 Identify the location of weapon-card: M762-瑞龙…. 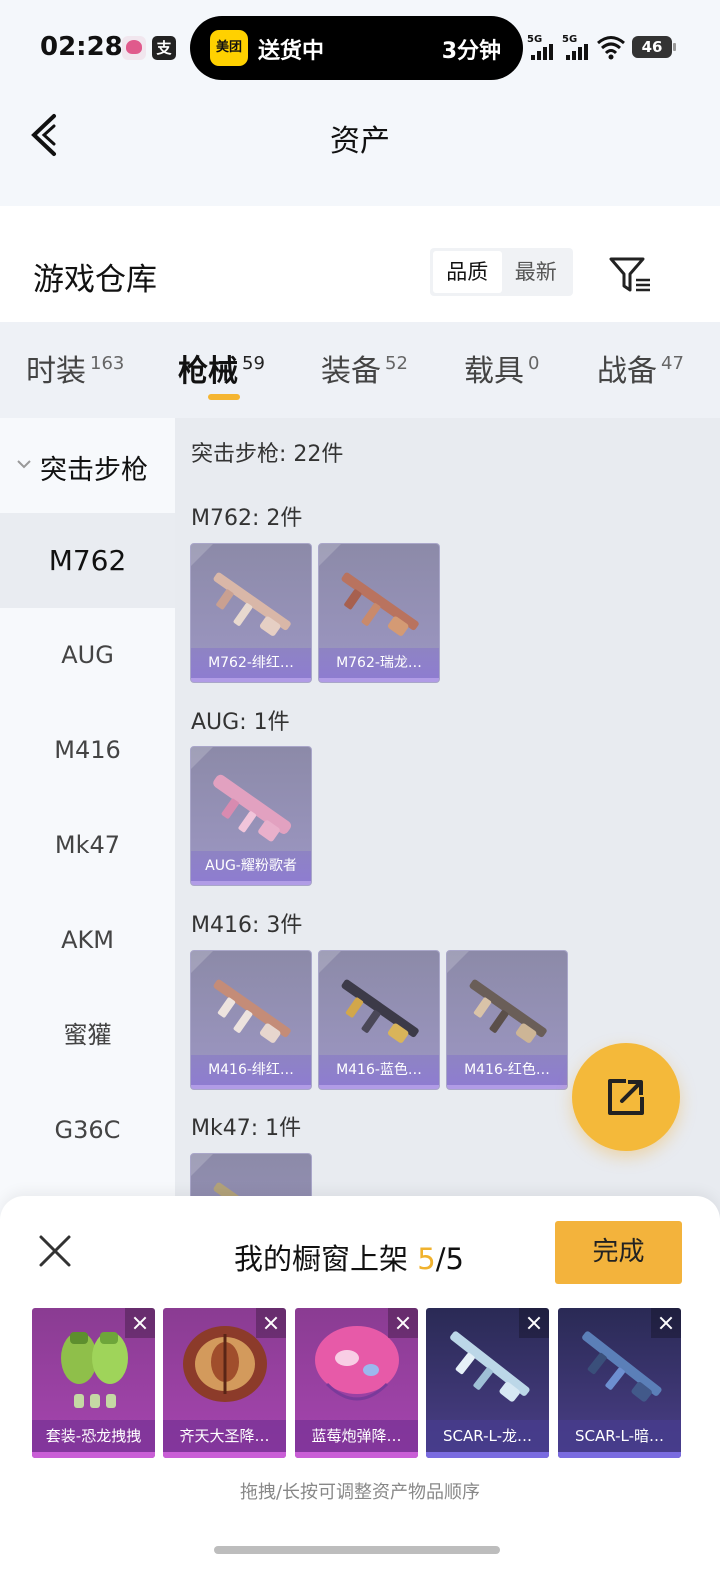
(379, 613).